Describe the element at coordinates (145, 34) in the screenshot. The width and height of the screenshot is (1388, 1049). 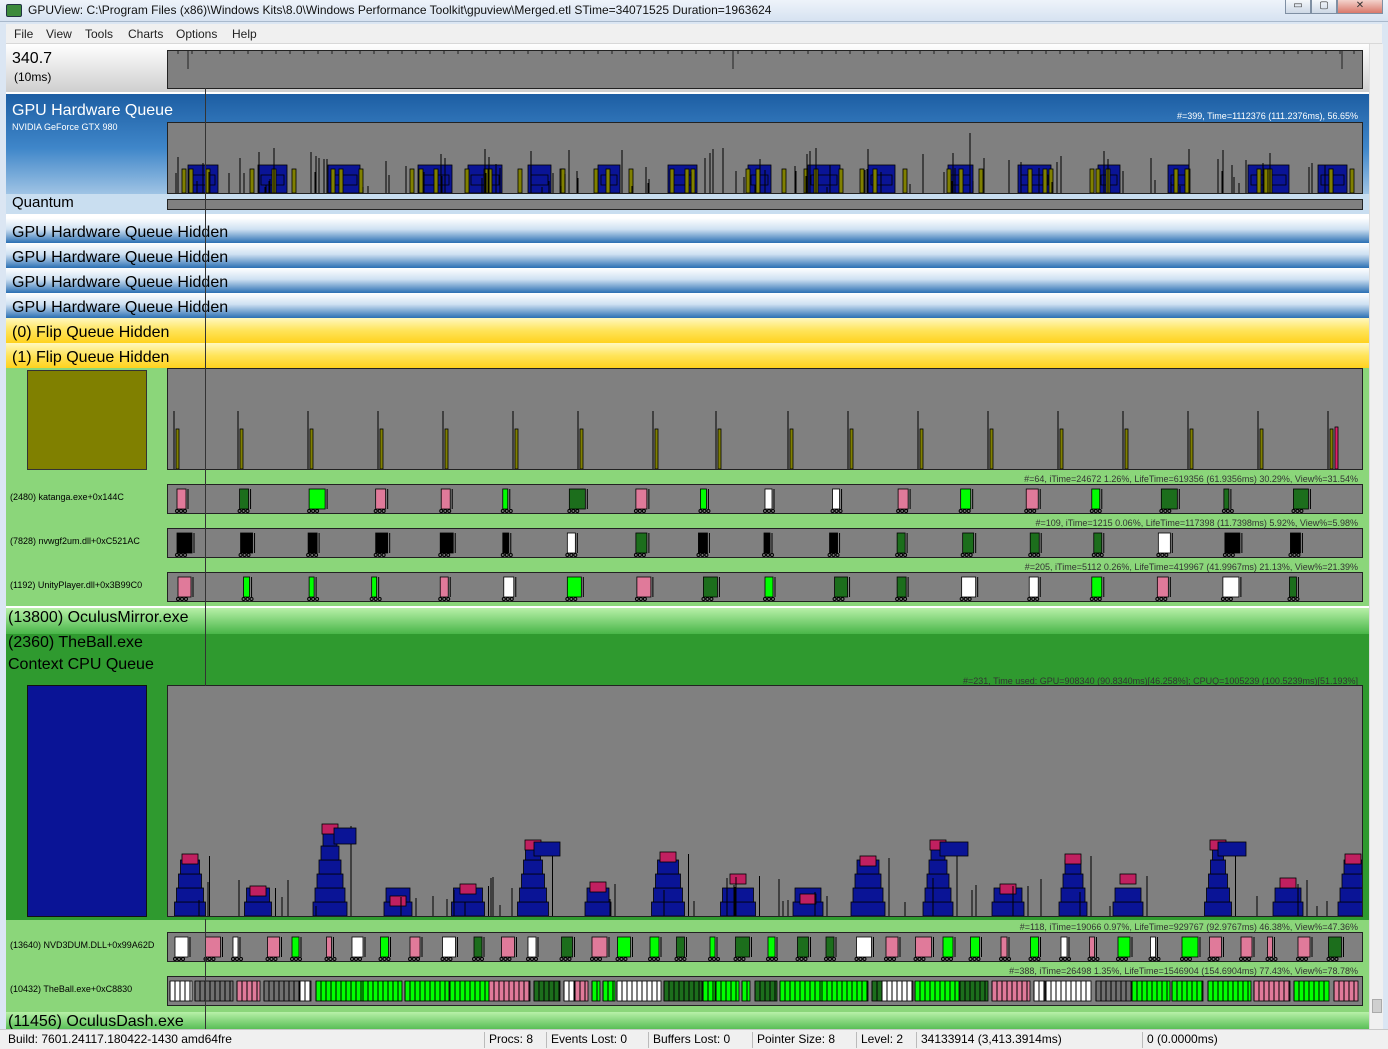
I see `menu-charts: Charts` at that location.